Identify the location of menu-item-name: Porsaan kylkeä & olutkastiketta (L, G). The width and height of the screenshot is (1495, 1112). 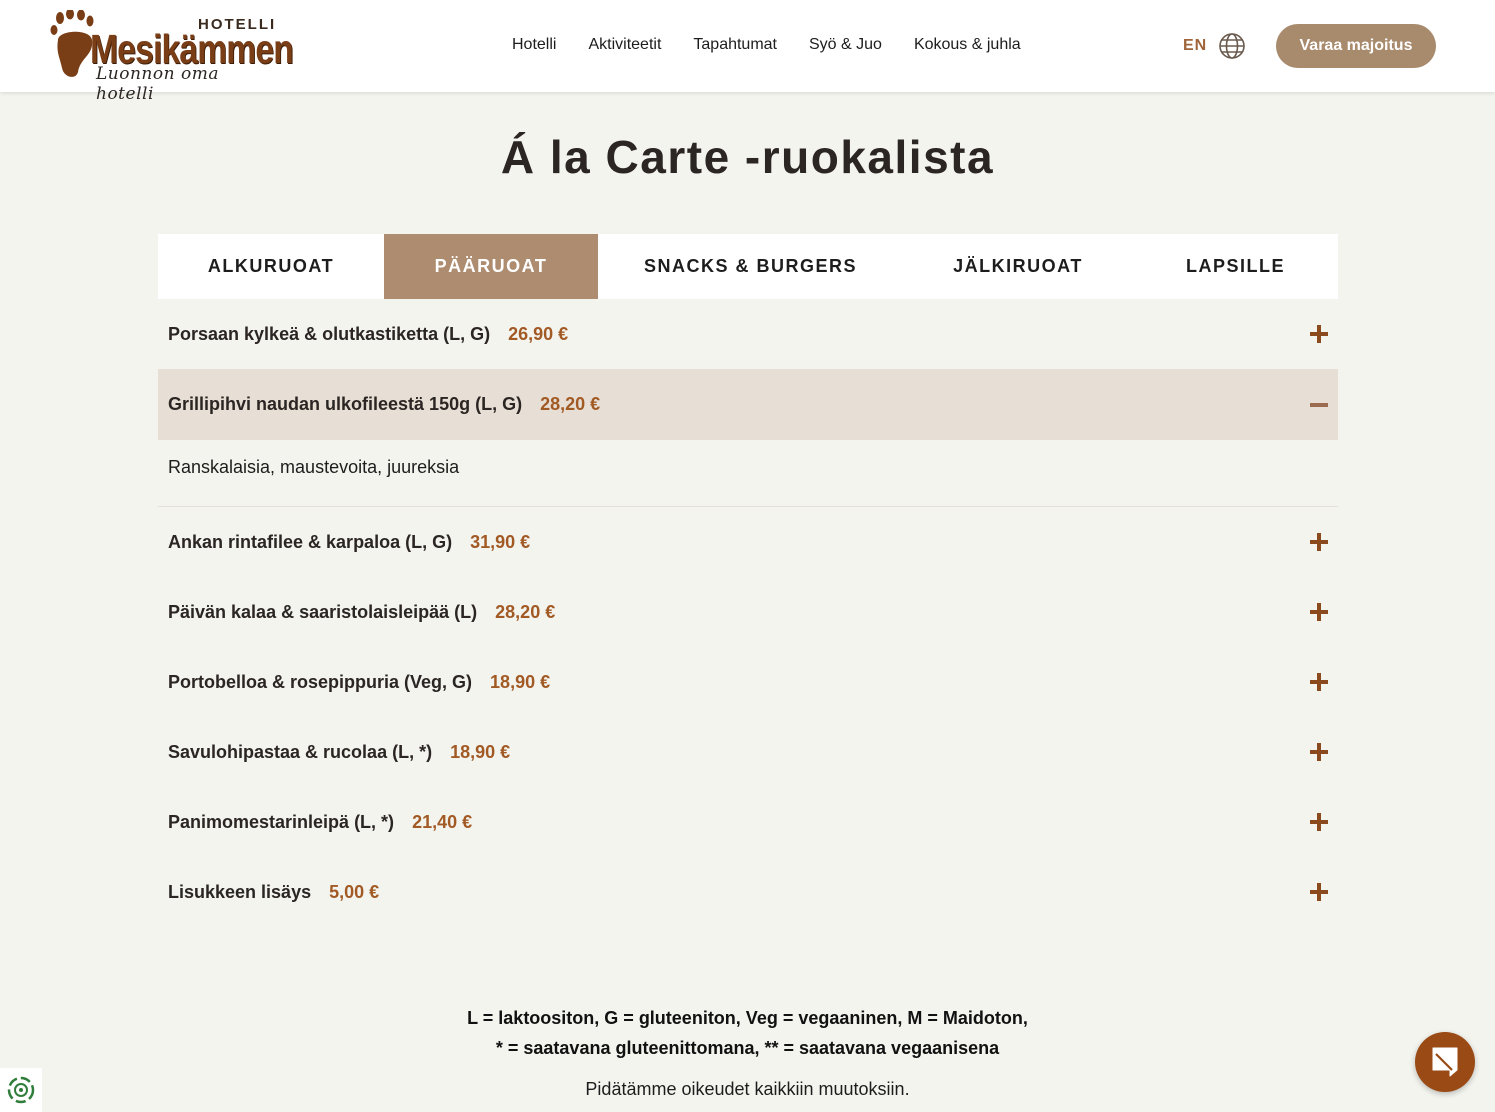
(329, 333).